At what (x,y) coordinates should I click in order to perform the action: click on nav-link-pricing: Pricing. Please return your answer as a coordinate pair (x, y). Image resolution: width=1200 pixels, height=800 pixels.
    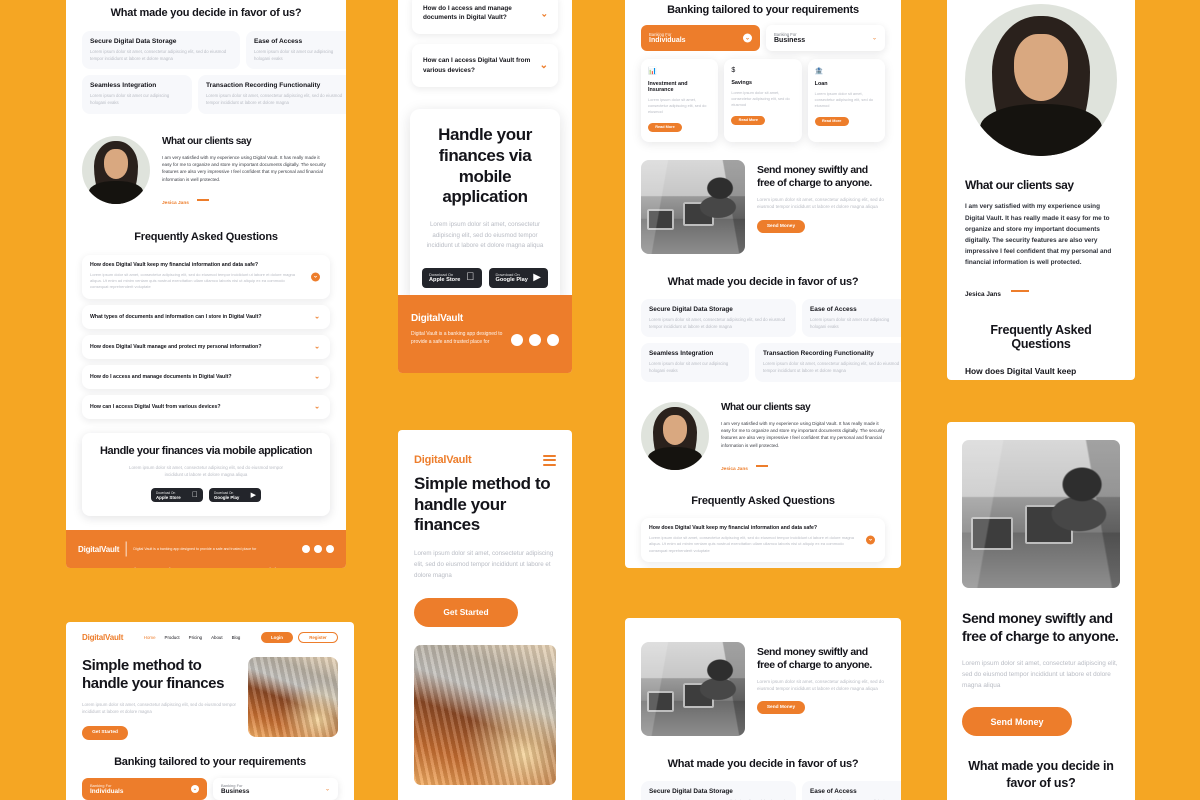
    Looking at the image, I should click on (195, 637).